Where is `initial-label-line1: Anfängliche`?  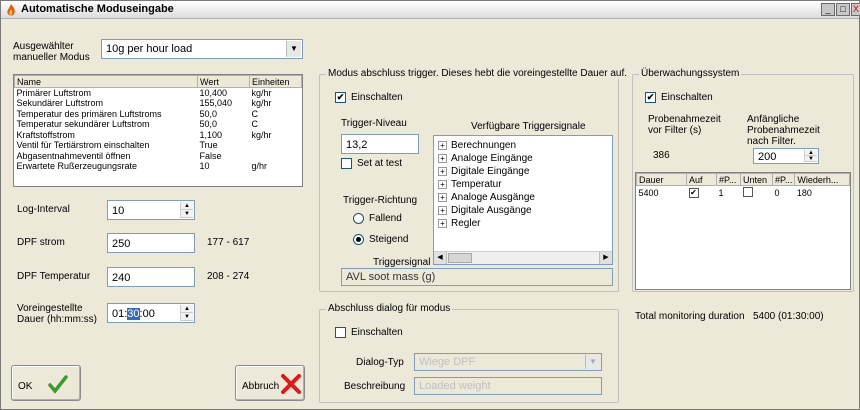
initial-label-line1: Anfängliche is located at coordinates (773, 119).